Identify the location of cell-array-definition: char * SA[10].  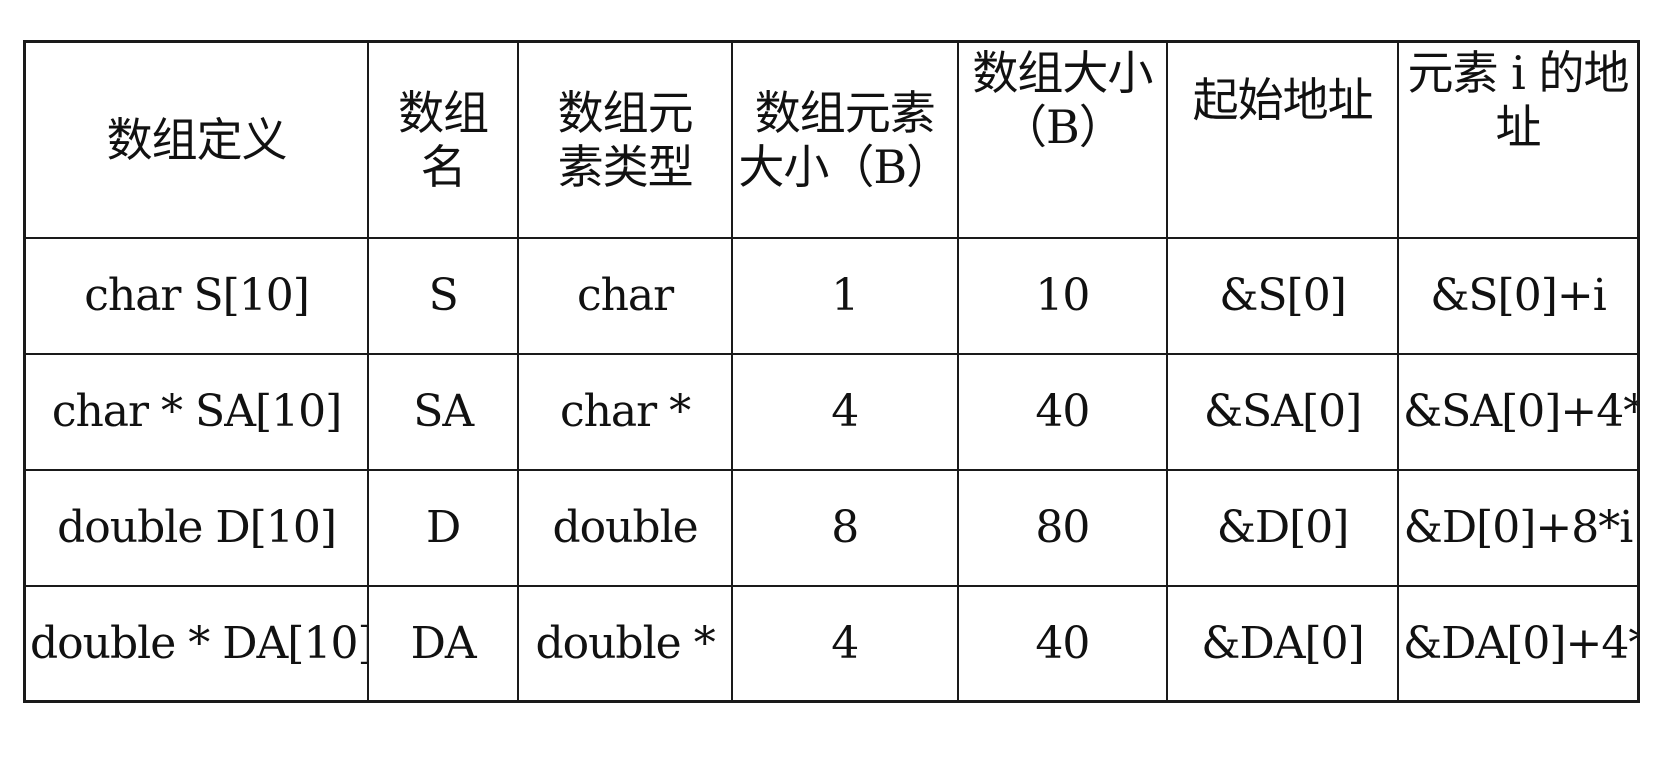
(196, 411).